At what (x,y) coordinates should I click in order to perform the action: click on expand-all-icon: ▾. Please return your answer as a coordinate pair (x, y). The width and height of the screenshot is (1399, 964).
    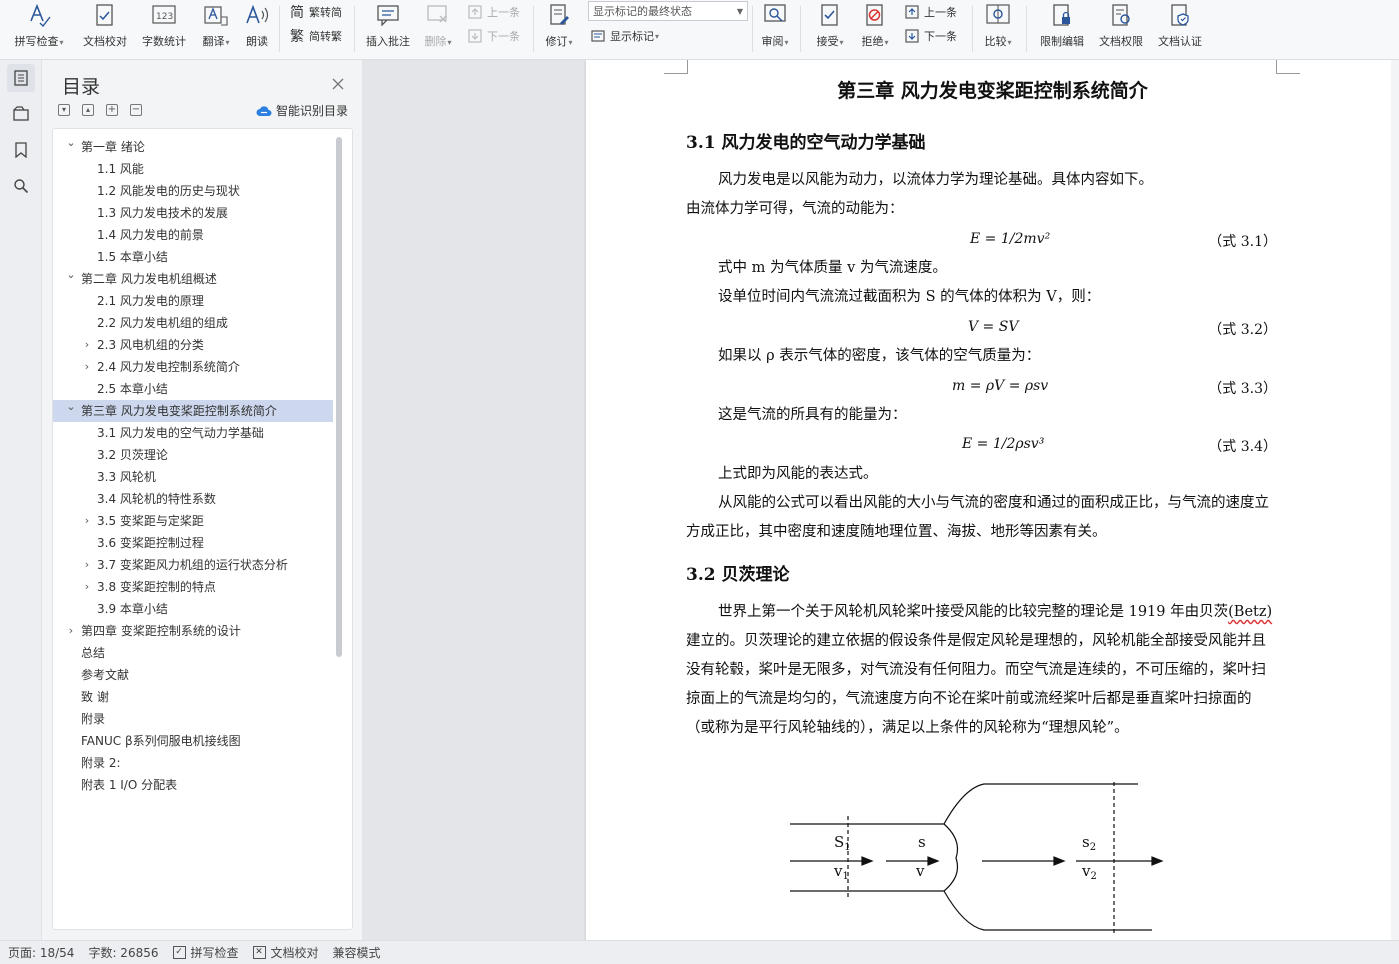
    Looking at the image, I should click on (64, 110).